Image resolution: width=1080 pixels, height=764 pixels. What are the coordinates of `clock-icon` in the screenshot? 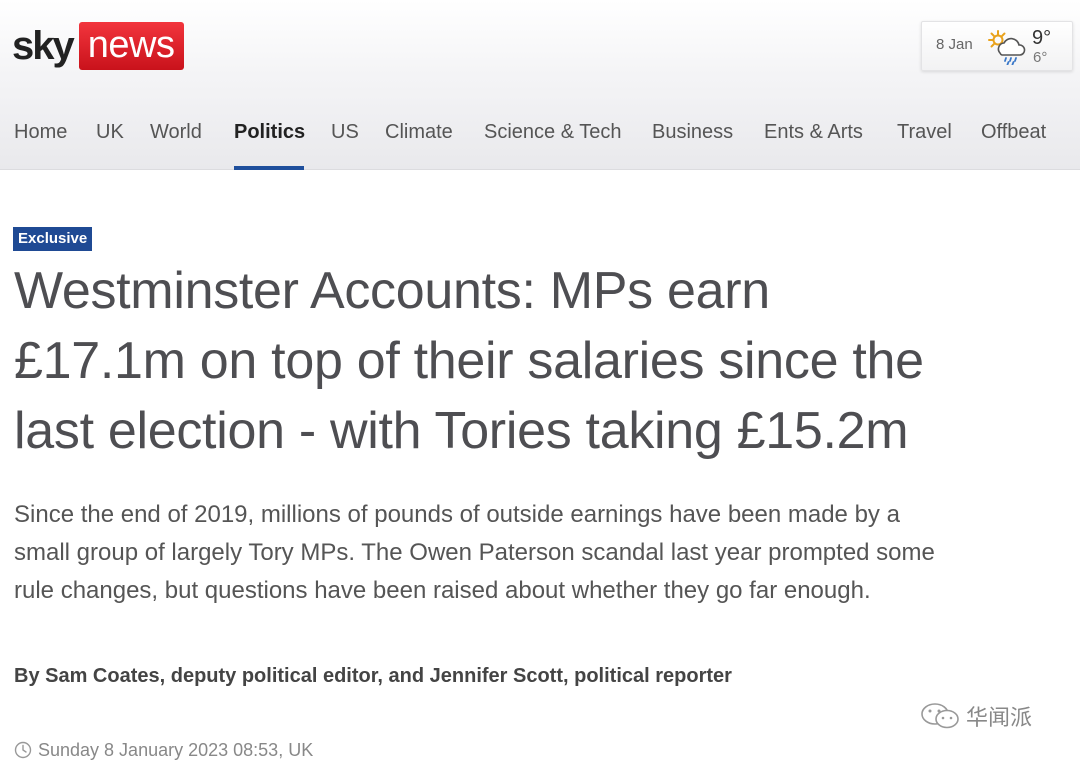 It's located at (23, 750).